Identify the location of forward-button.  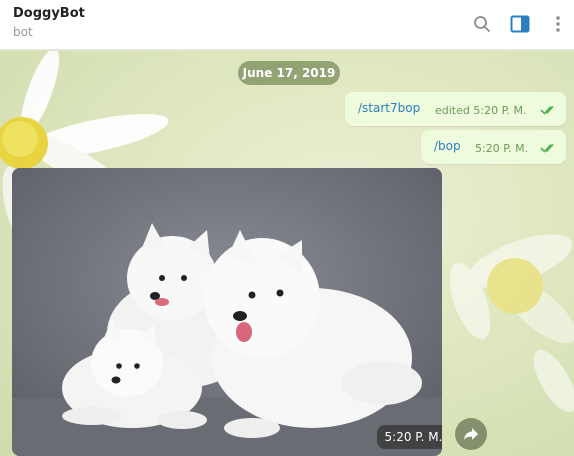
(471, 434).